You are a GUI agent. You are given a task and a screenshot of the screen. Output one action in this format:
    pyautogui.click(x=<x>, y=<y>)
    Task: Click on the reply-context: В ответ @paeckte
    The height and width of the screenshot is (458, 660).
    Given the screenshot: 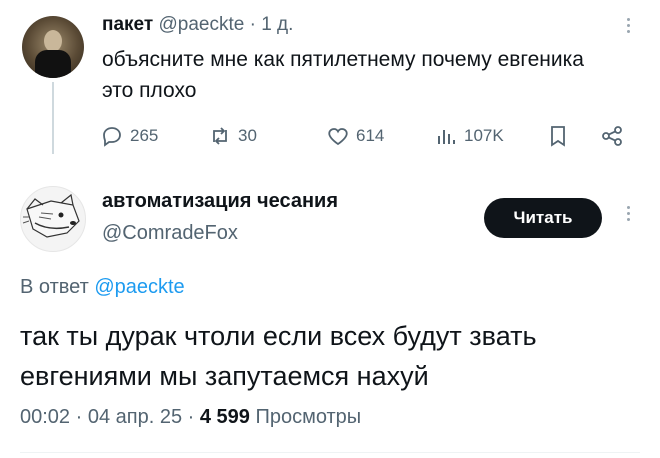 What is the action you would take?
    pyautogui.click(x=102, y=287)
    